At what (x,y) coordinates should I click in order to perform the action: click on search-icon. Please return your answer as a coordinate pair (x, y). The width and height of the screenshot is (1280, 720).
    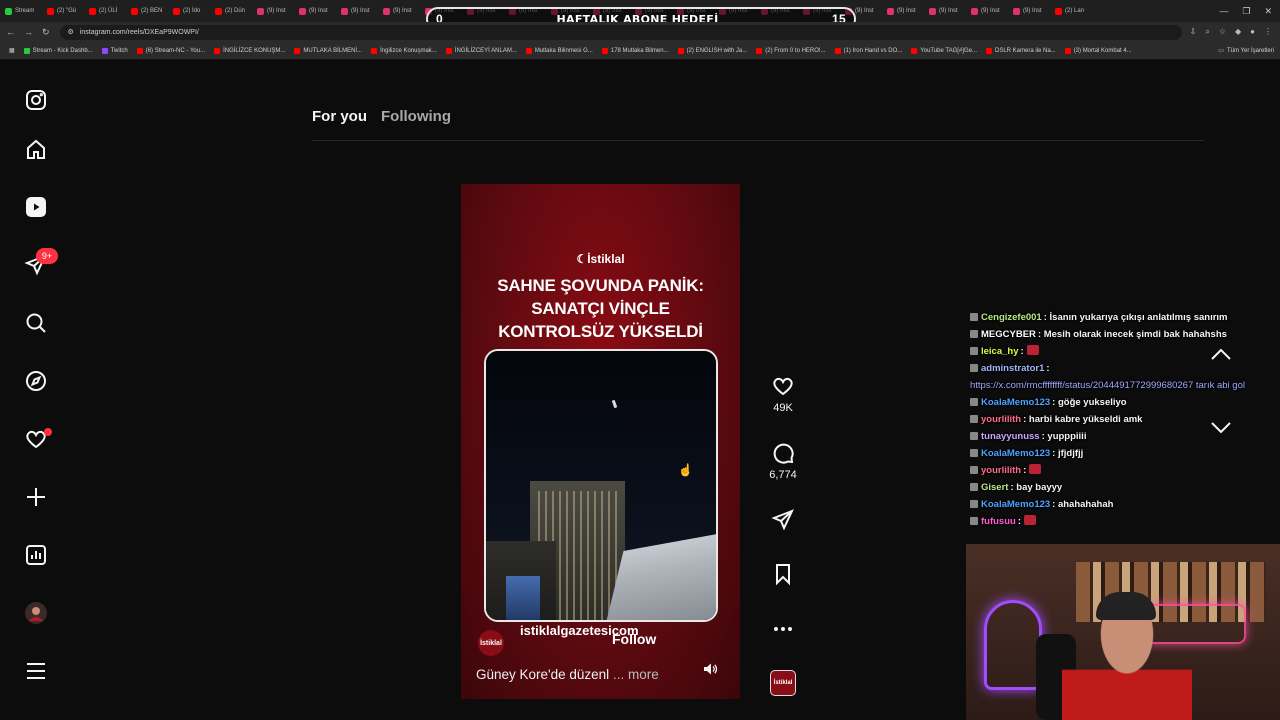
    Looking at the image, I should click on (36, 323).